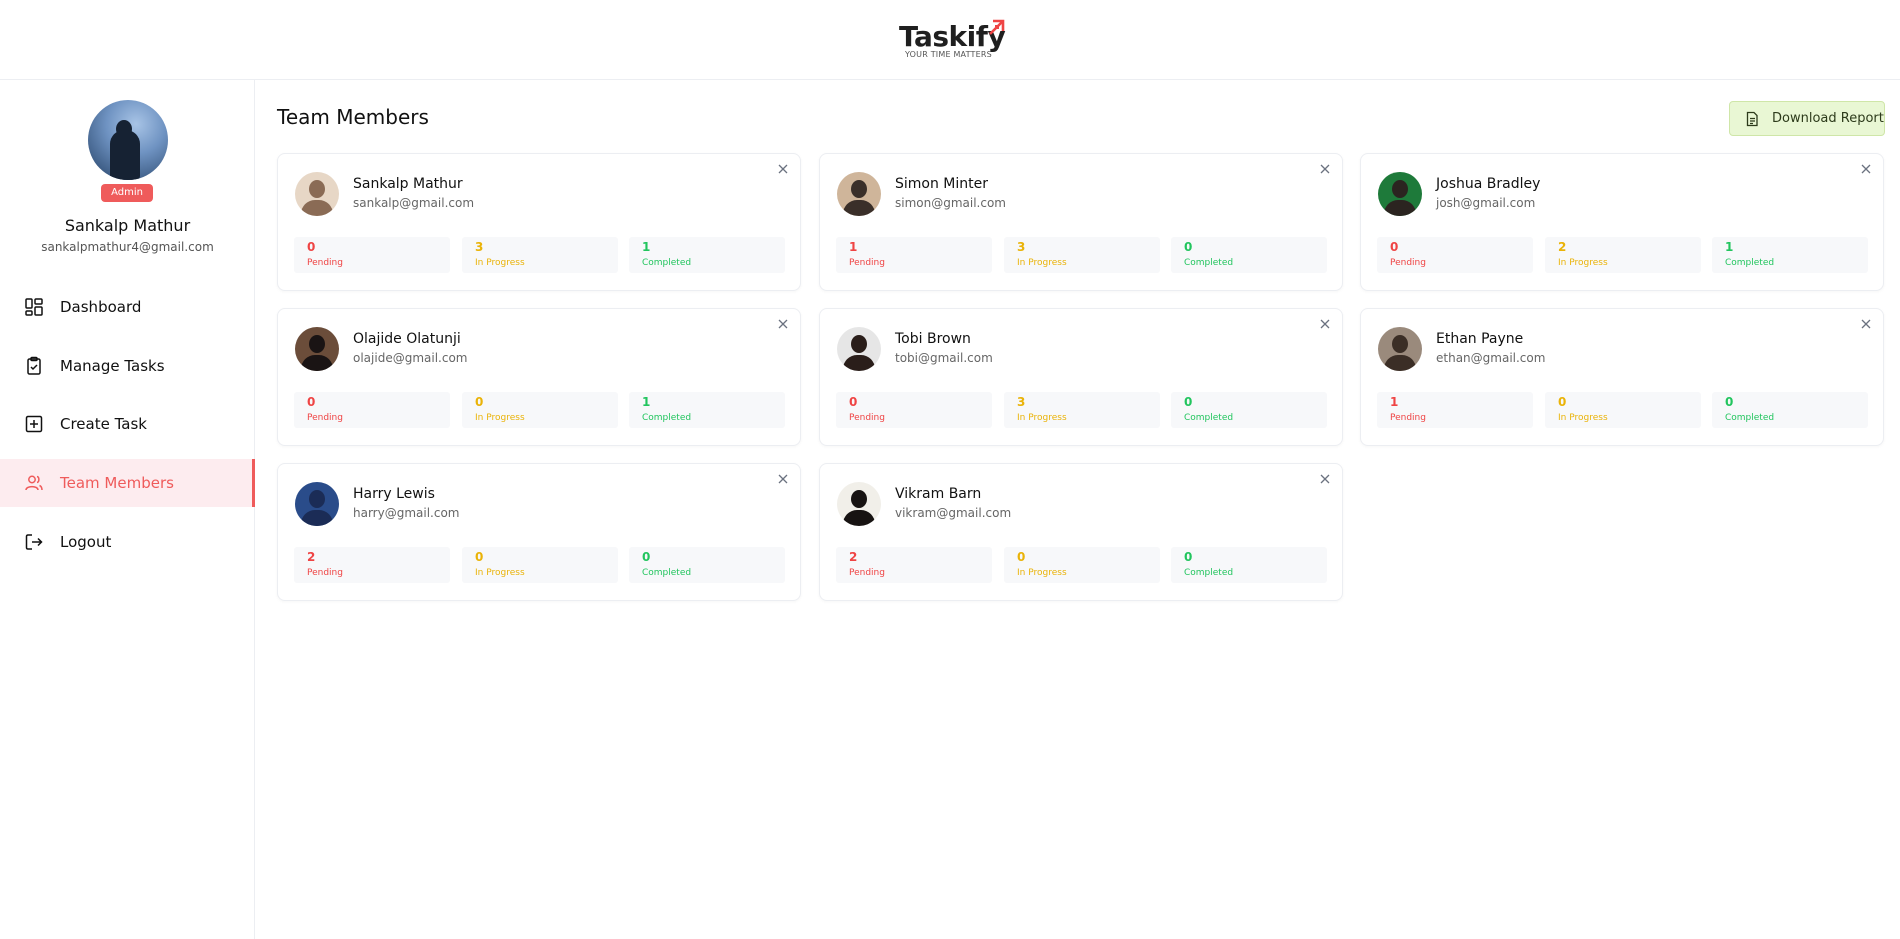 This screenshot has width=1900, height=939. I want to click on nav-item-dashboard: Dashboard, so click(127, 307).